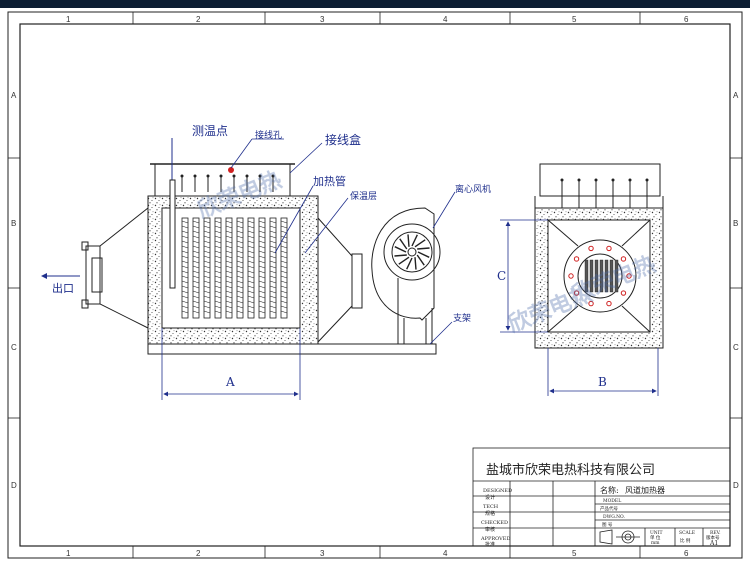  Describe the element at coordinates (645, 490) in the screenshot. I see `tb-name-value: 风道加热器` at that location.